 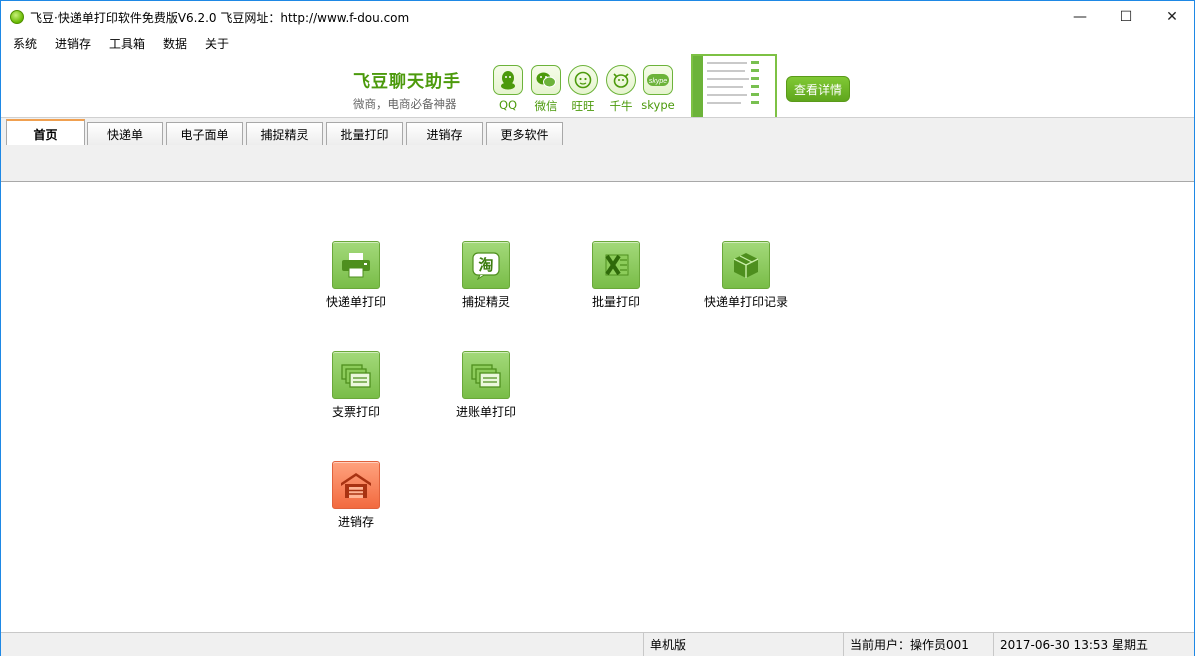 I want to click on tab-e-waybill: 电子面单, so click(x=204, y=134).